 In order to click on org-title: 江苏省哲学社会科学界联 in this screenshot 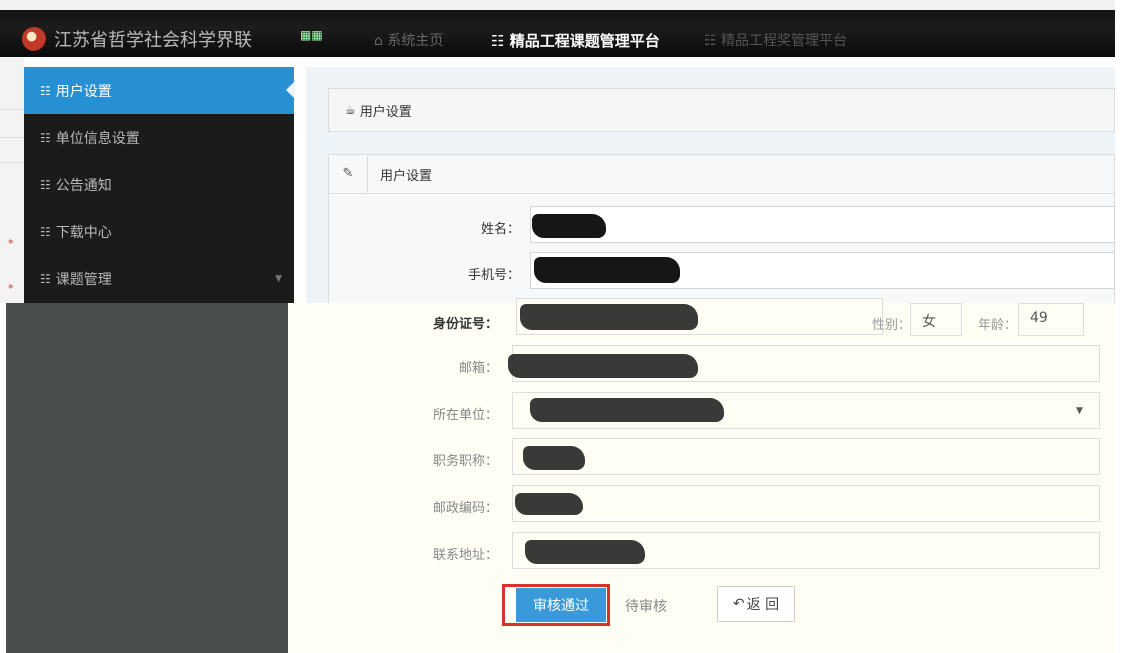, I will do `click(153, 40)`.